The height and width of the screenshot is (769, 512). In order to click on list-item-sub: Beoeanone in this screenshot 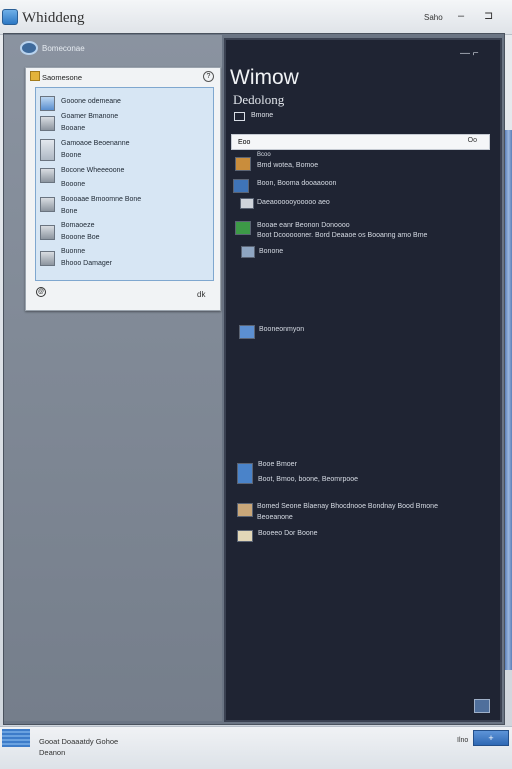, I will do `click(275, 517)`.